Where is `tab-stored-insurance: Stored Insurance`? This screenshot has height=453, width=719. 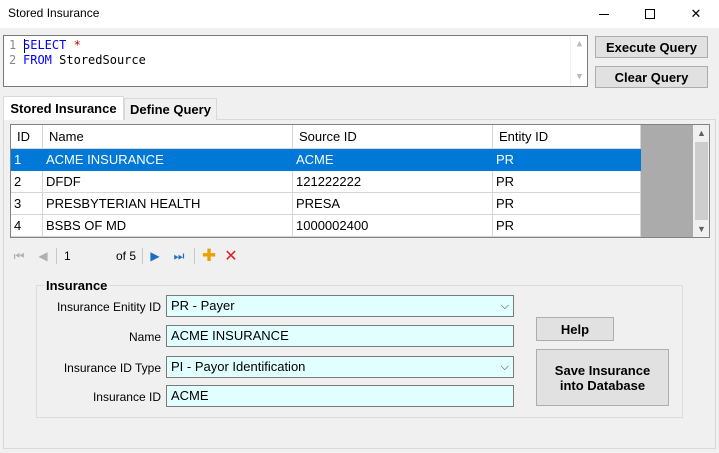
tab-stored-insurance: Stored Insurance is located at coordinates (63, 108).